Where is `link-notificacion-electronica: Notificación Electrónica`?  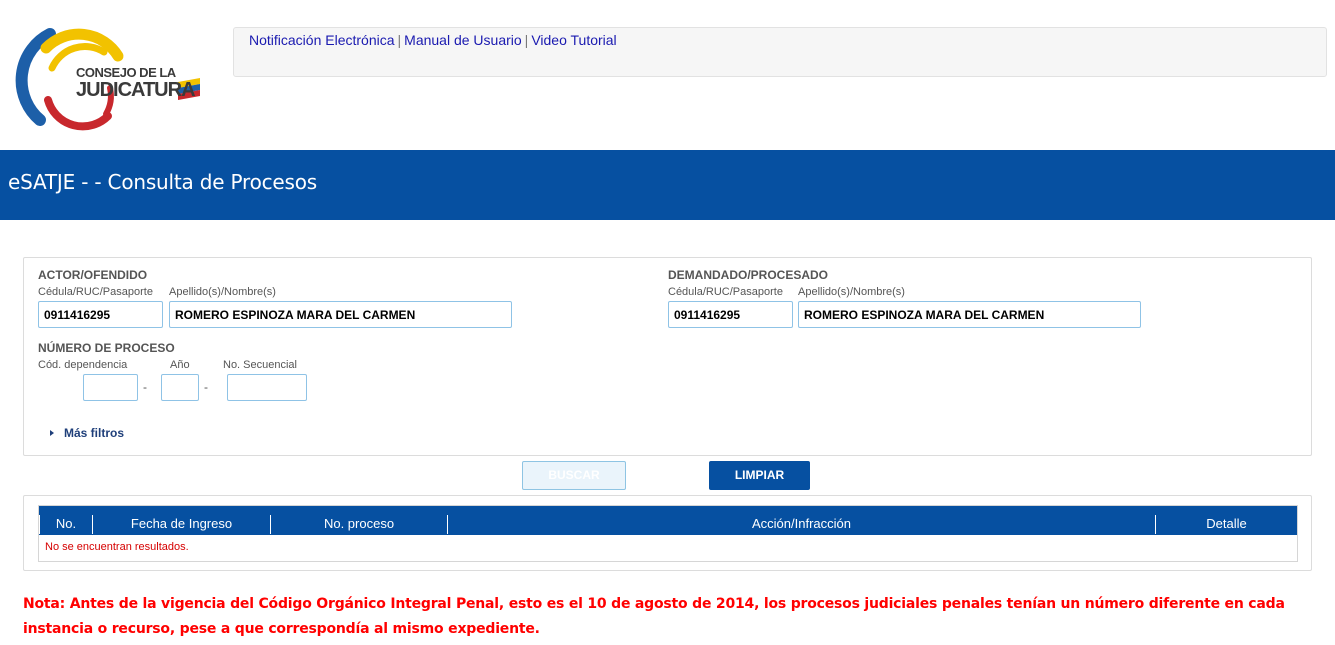 link-notificacion-electronica: Notificación Electrónica is located at coordinates (322, 40).